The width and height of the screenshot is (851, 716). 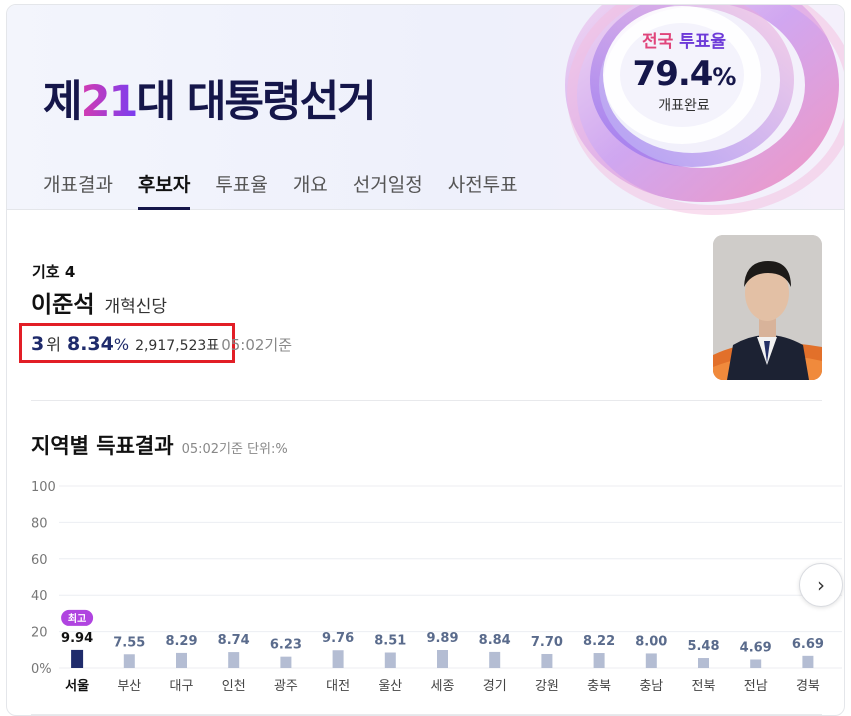 I want to click on y-tick-label: 100, so click(x=43, y=487).